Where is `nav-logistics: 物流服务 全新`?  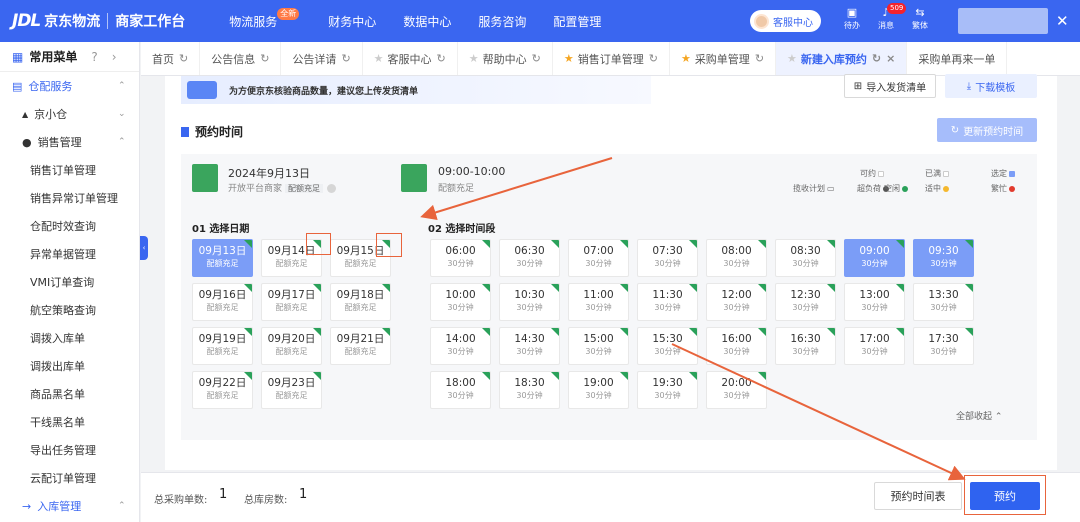
nav-logistics: 物流服务 全新 is located at coordinates (264, 18).